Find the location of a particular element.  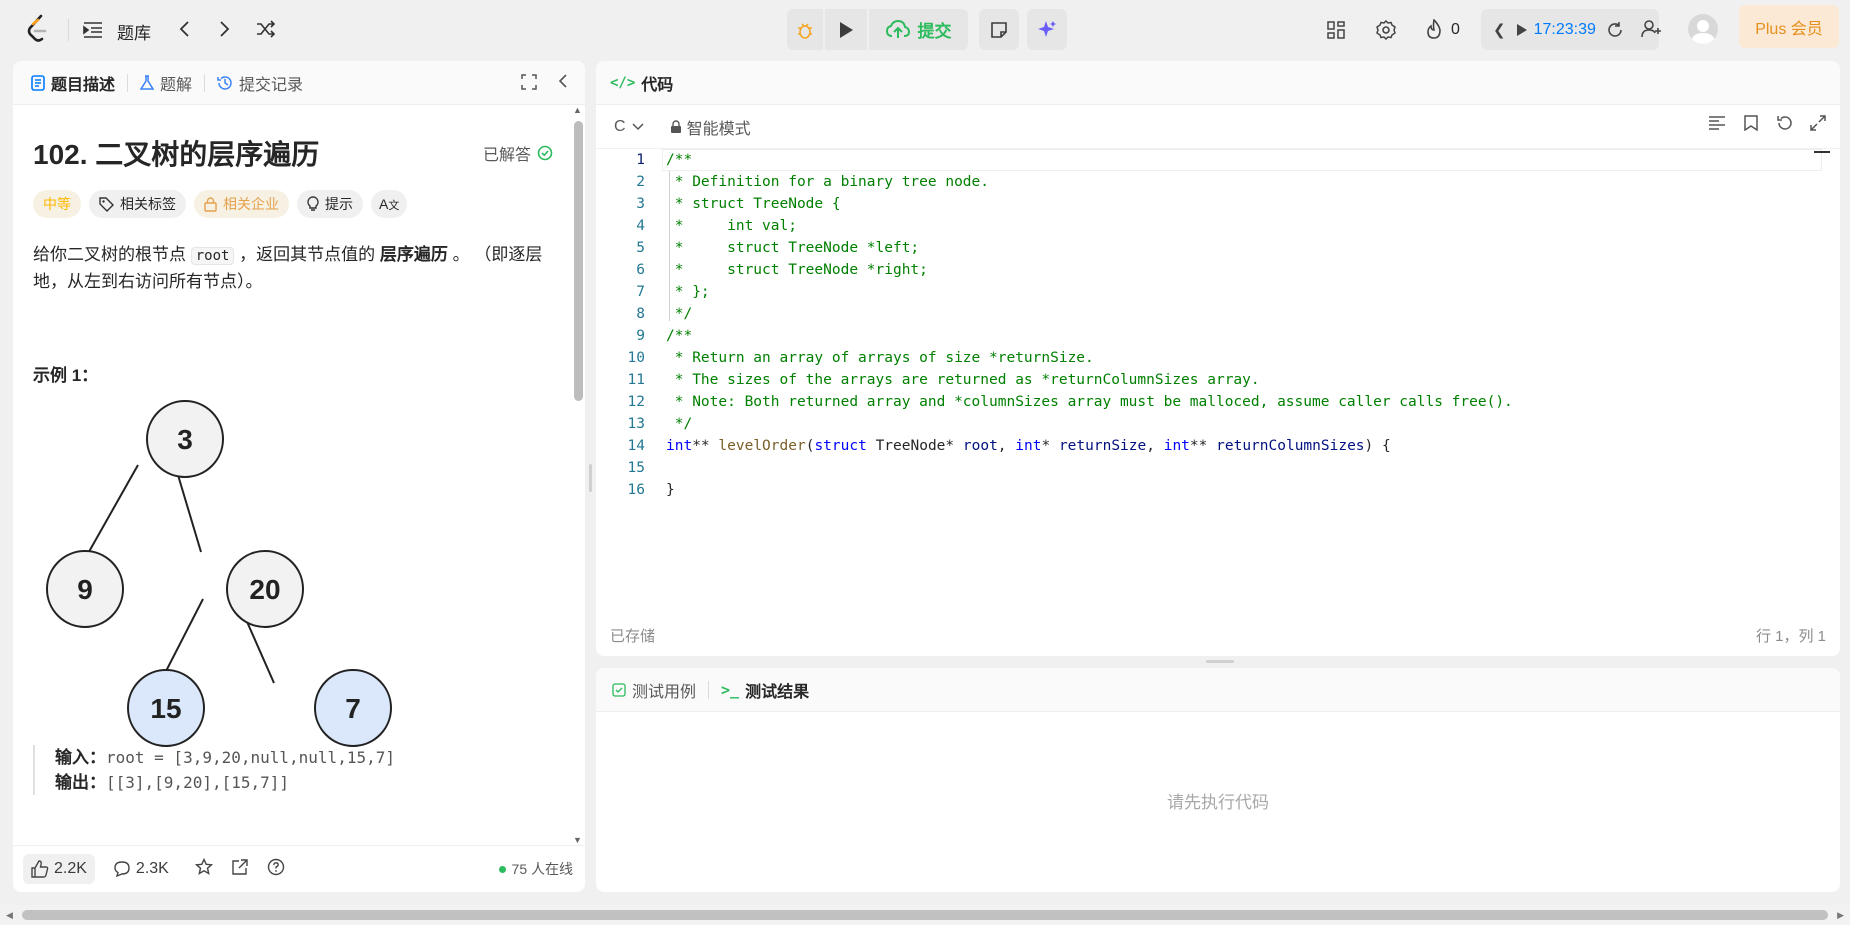

tab-code: </> 代码 is located at coordinates (647, 83).